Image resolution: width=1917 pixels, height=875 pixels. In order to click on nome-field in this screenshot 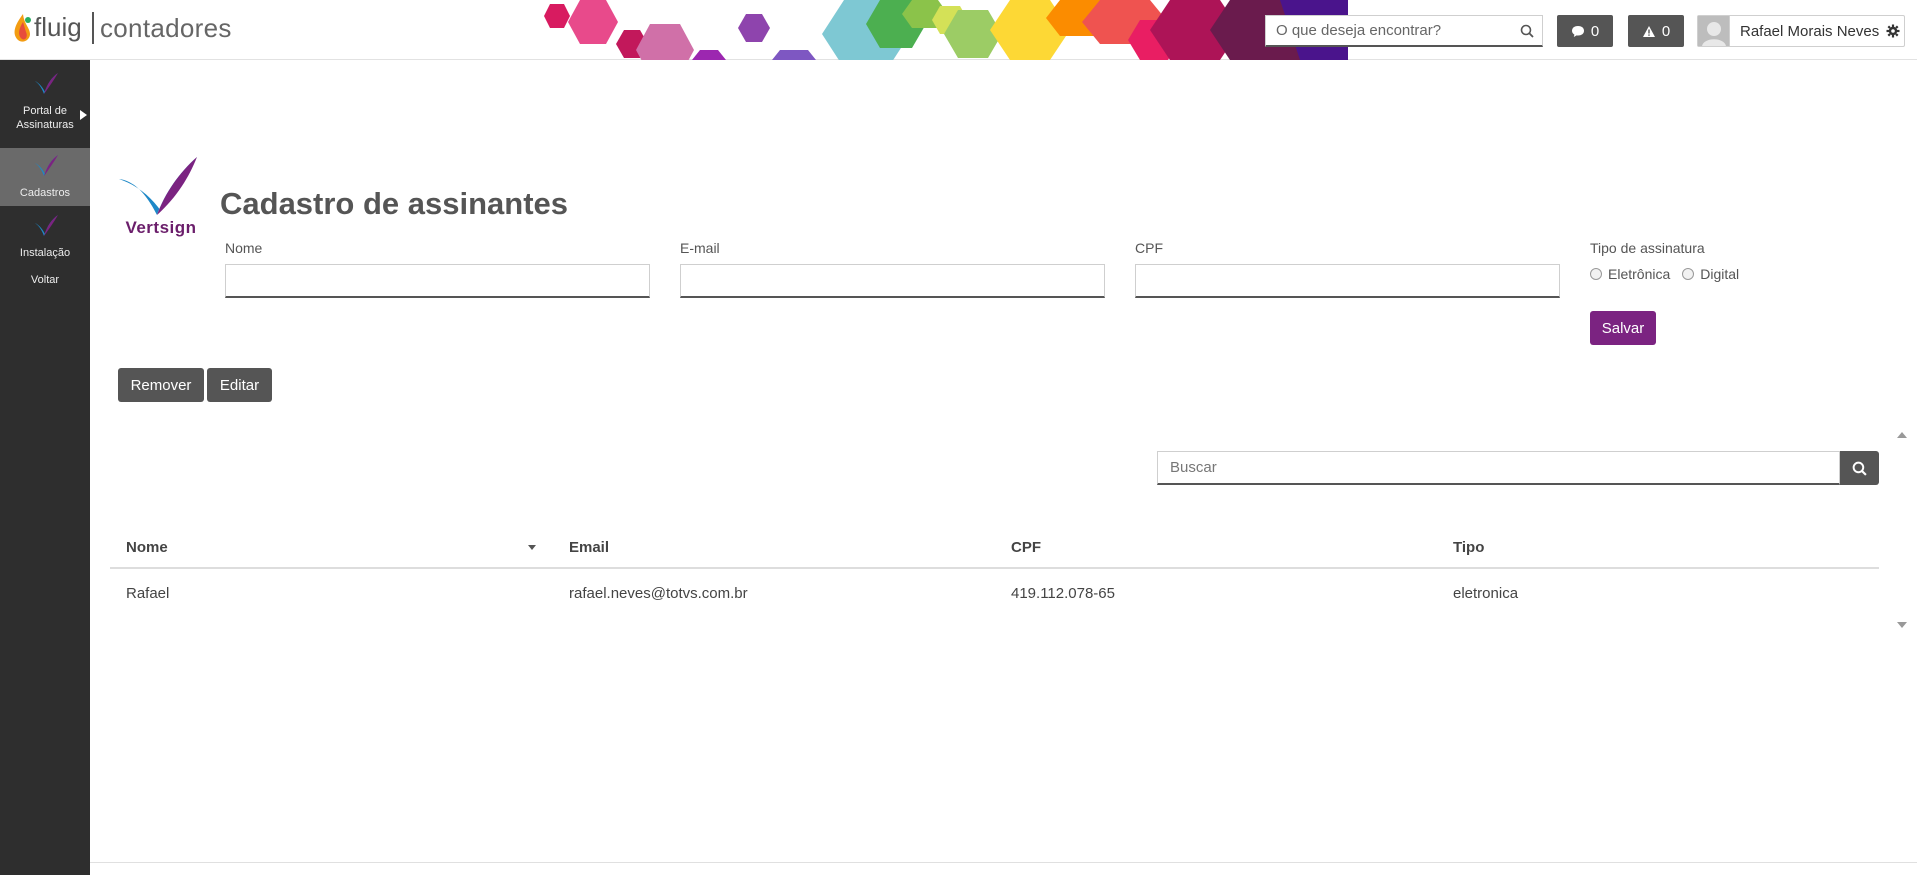, I will do `click(437, 281)`.